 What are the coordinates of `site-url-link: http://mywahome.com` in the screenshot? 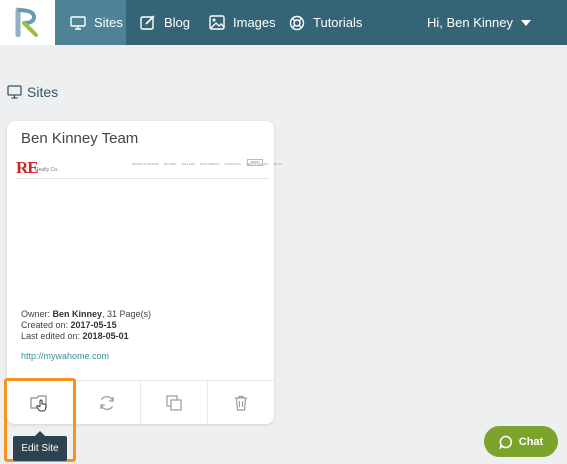 It's located at (65, 356).